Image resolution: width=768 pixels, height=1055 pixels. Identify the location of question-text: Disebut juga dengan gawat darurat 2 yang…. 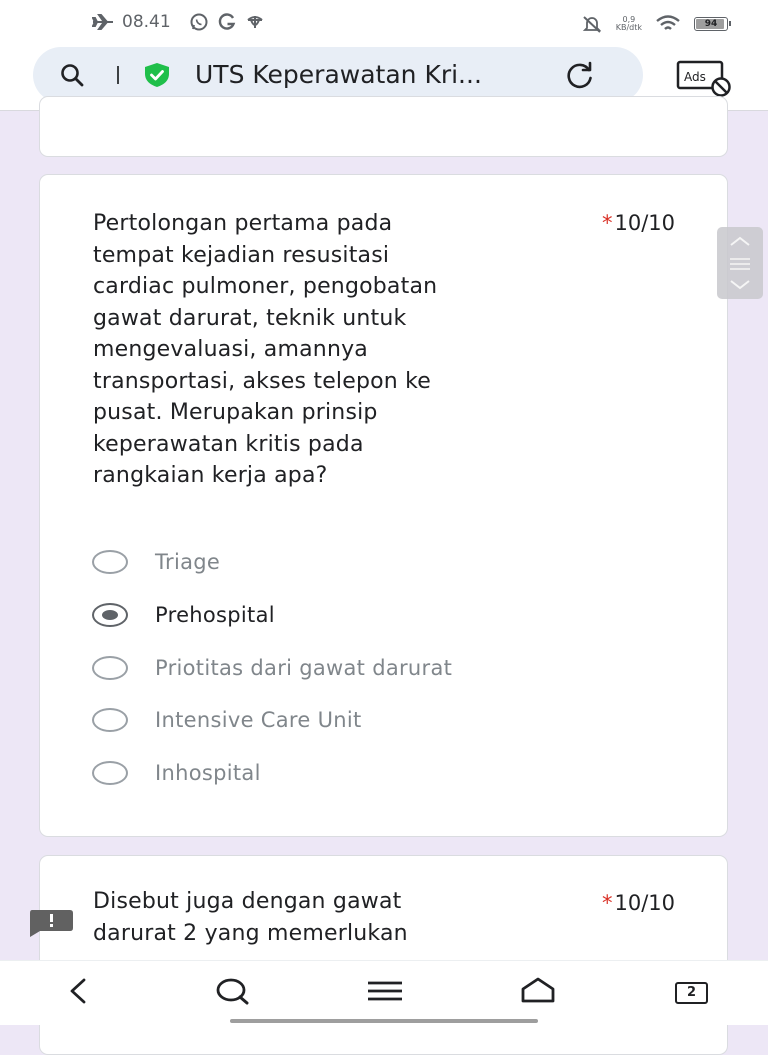
(250, 917).